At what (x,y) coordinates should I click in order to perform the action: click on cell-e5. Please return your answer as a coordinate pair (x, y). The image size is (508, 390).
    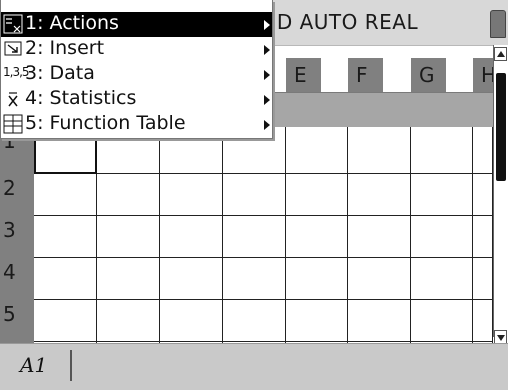
    Looking at the image, I should click on (317, 321).